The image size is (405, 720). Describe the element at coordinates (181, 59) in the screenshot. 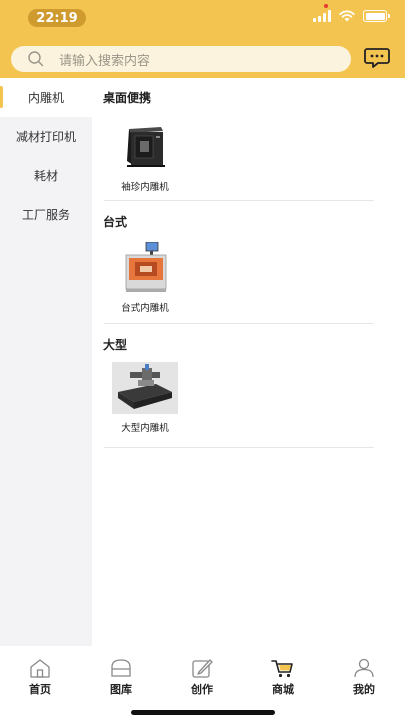

I see `search-input: 请输入搜索内容` at that location.